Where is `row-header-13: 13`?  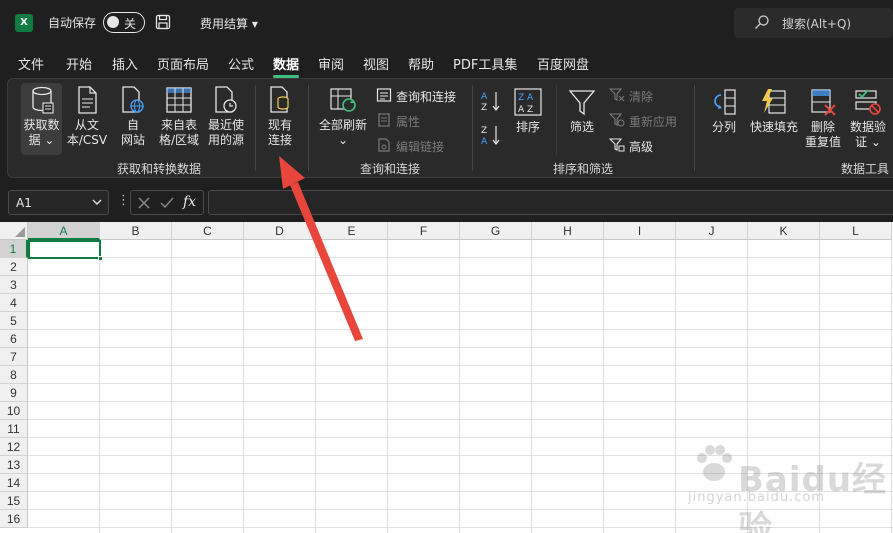 row-header-13: 13 is located at coordinates (14, 465).